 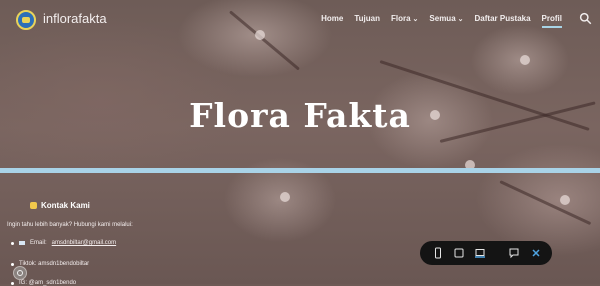 What do you see at coordinates (38, 243) in the screenshot?
I see `email-label: Email:` at bounding box center [38, 243].